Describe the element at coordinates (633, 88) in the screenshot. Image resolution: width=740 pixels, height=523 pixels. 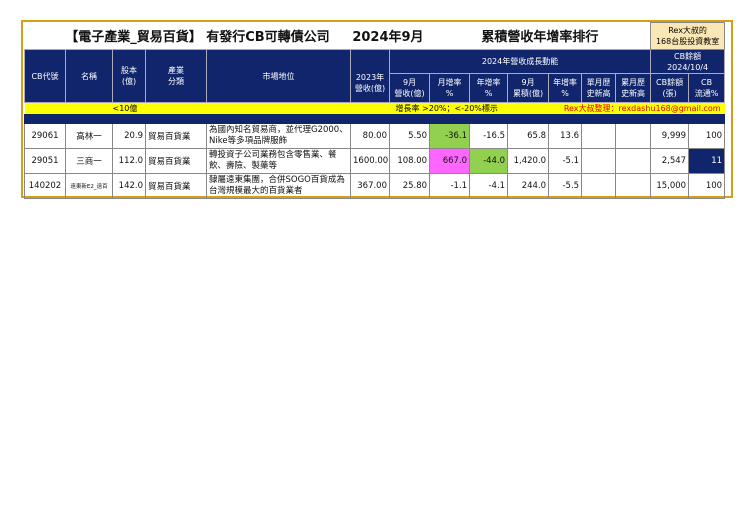
I see `header-cum-high: 累月歷 史新高` at that location.